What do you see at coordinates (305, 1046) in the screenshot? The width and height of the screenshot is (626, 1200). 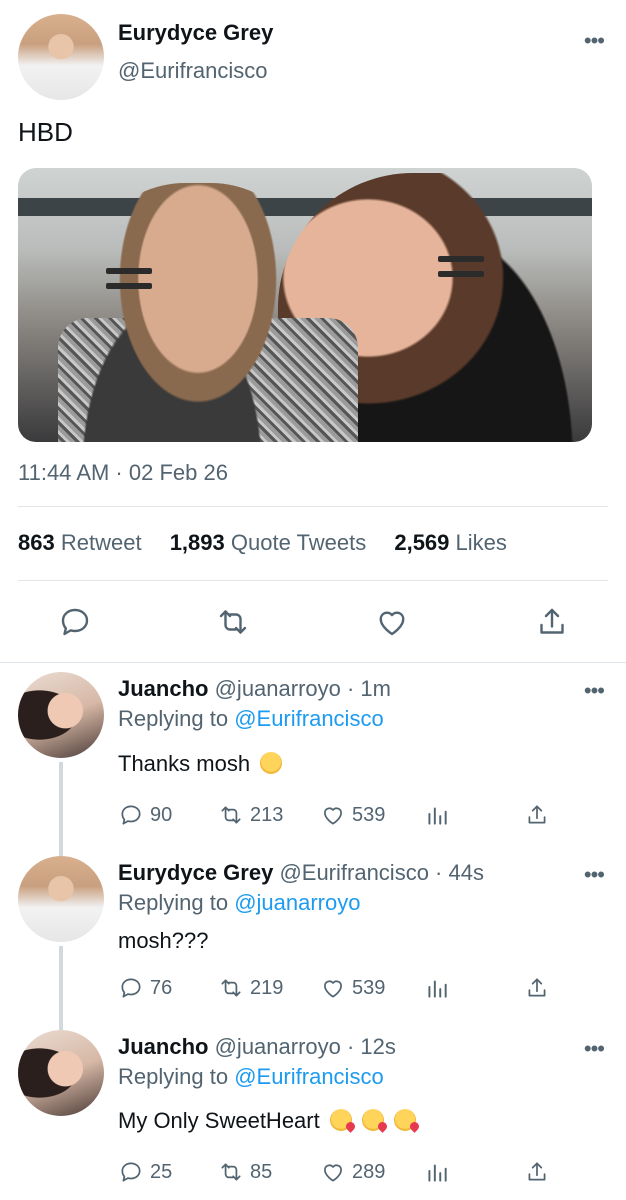 I see `reply-author-meta: @juanarroyo · 12s` at bounding box center [305, 1046].